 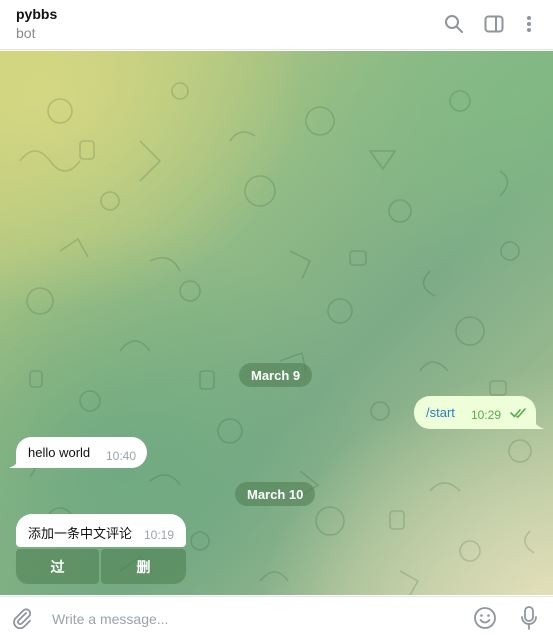 I want to click on microphone-icon, so click(x=529, y=620).